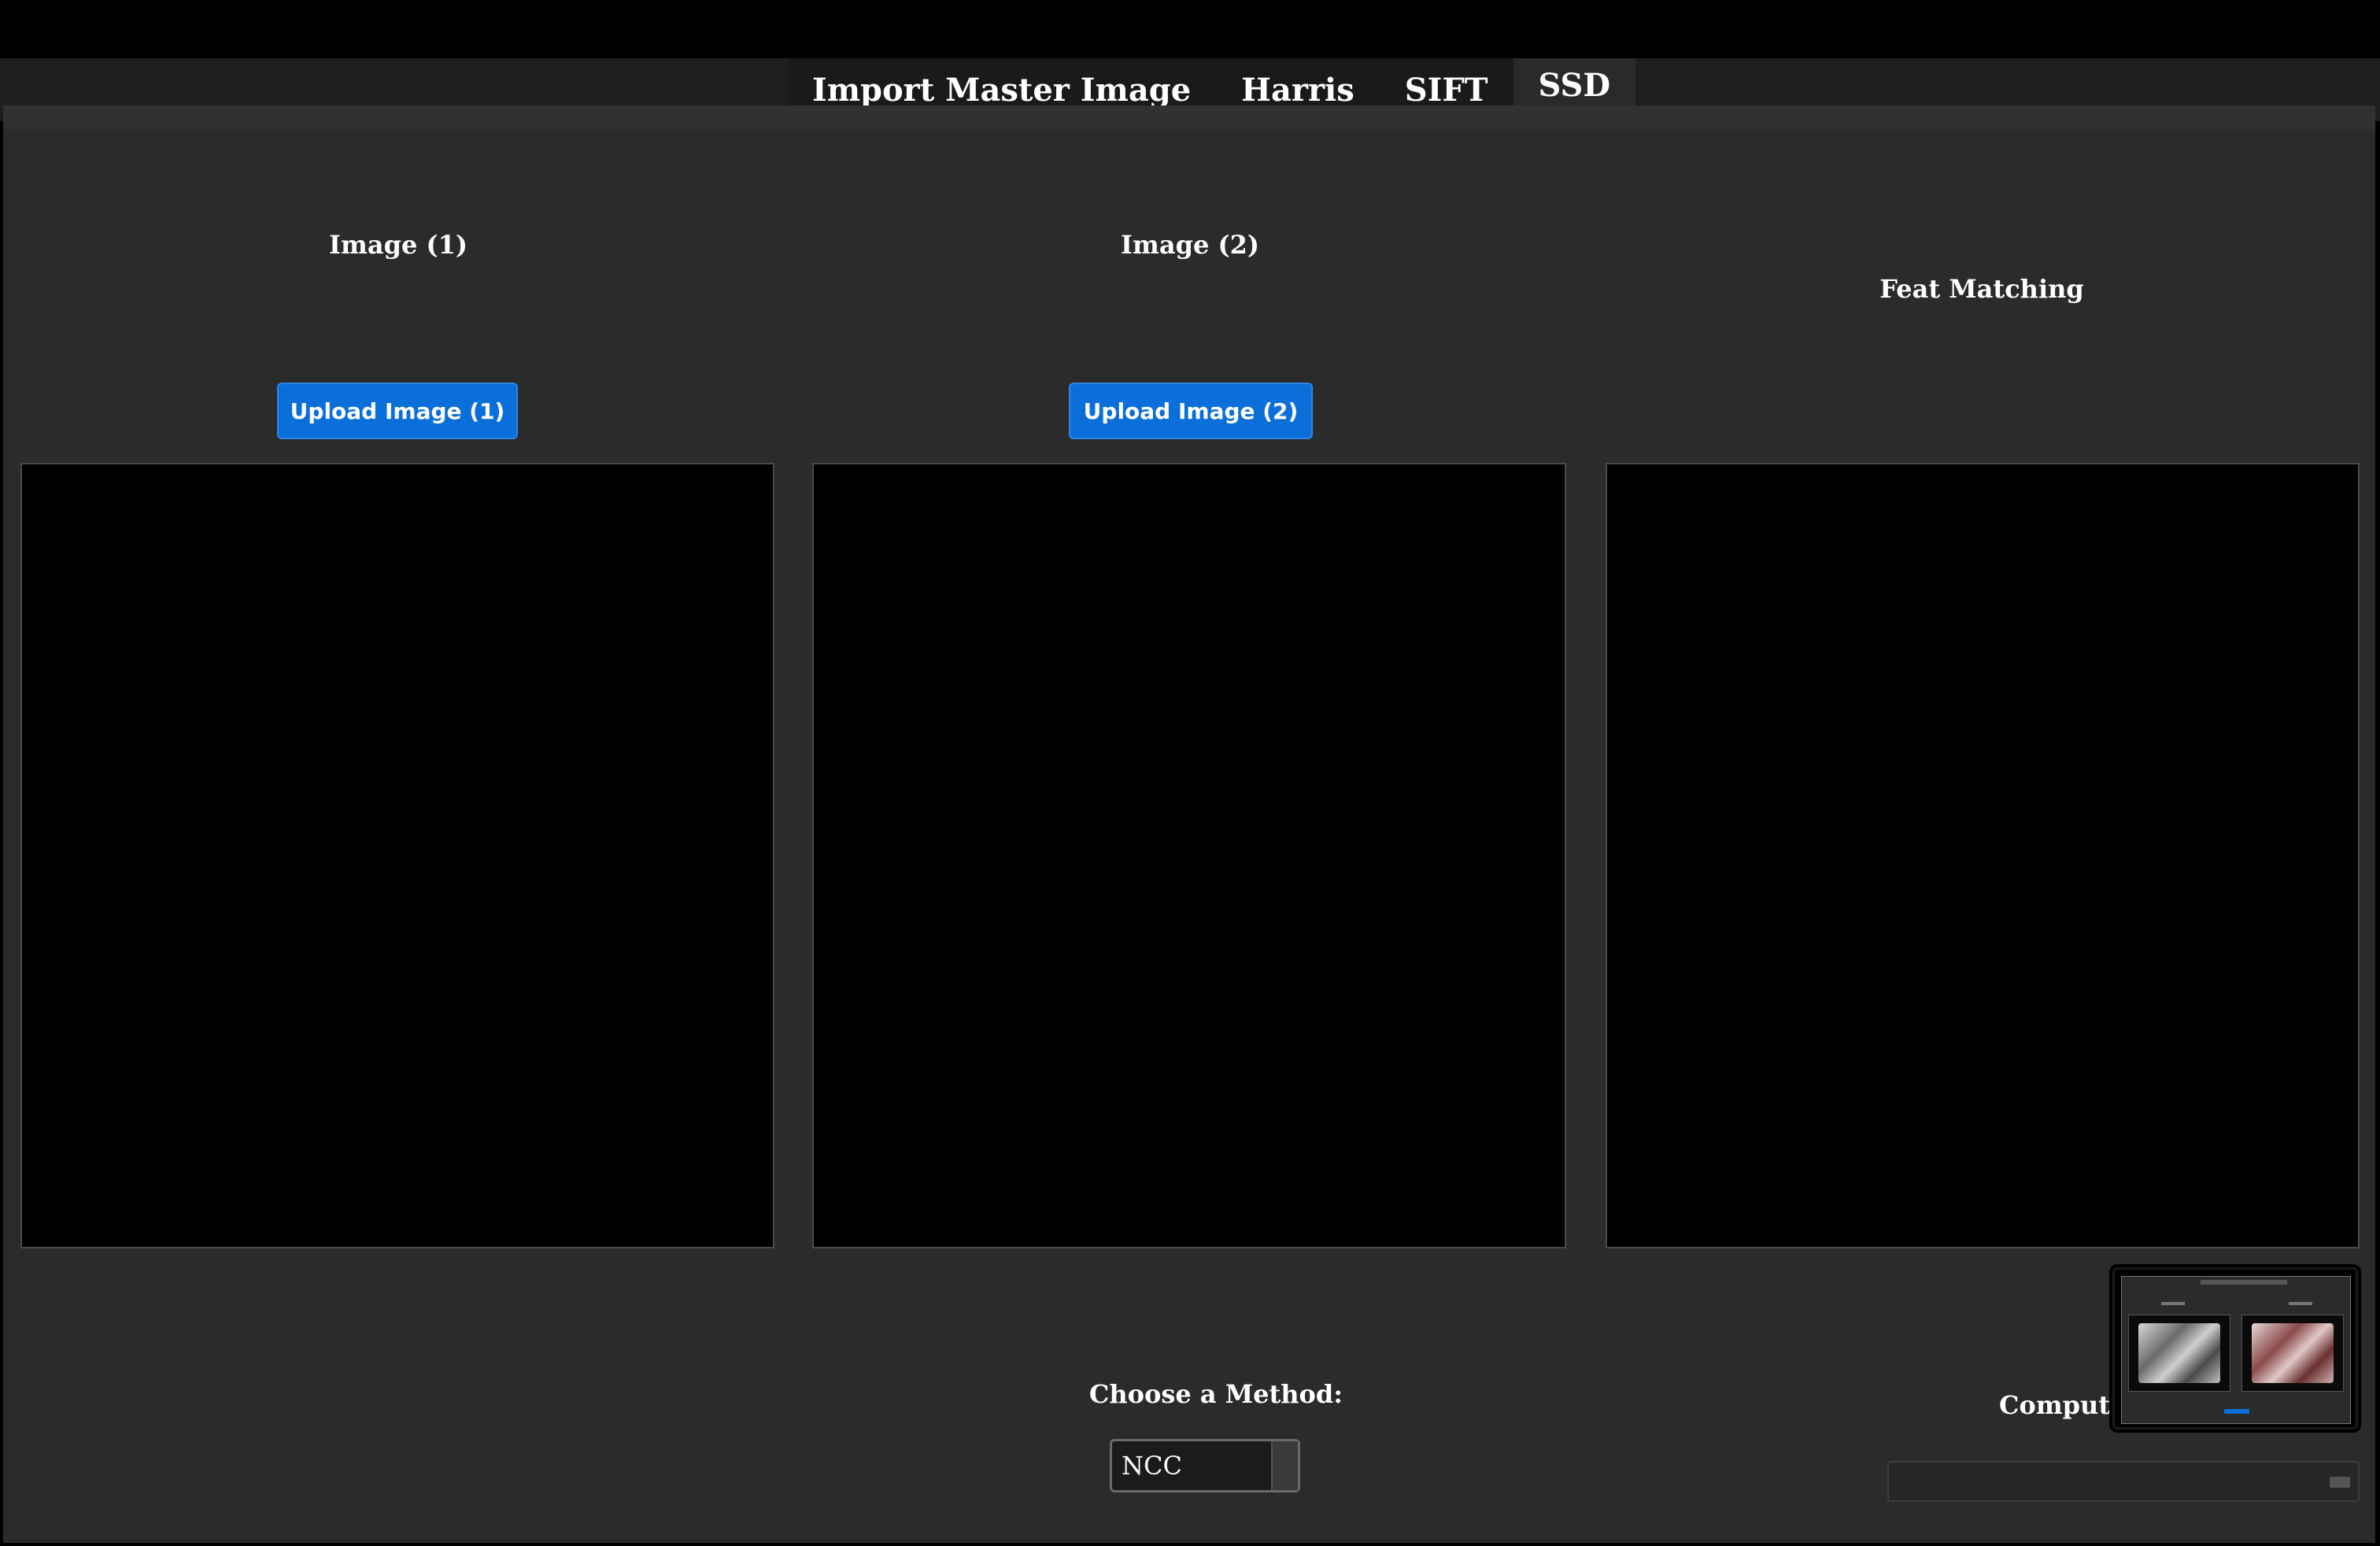  Describe the element at coordinates (1284, 1465) in the screenshot. I see `select-arrow-icon` at that location.